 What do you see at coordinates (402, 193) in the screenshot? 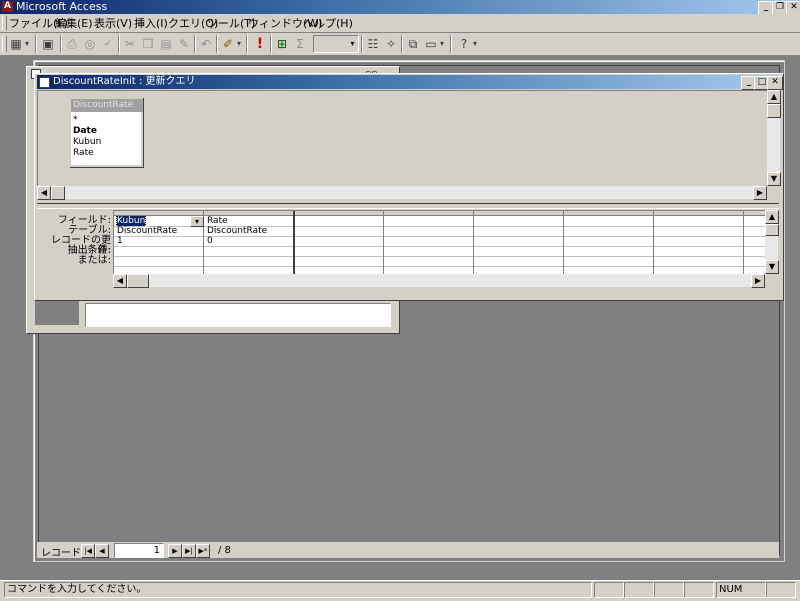
I see `table-pane-hscroll: ◀ ▶` at bounding box center [402, 193].